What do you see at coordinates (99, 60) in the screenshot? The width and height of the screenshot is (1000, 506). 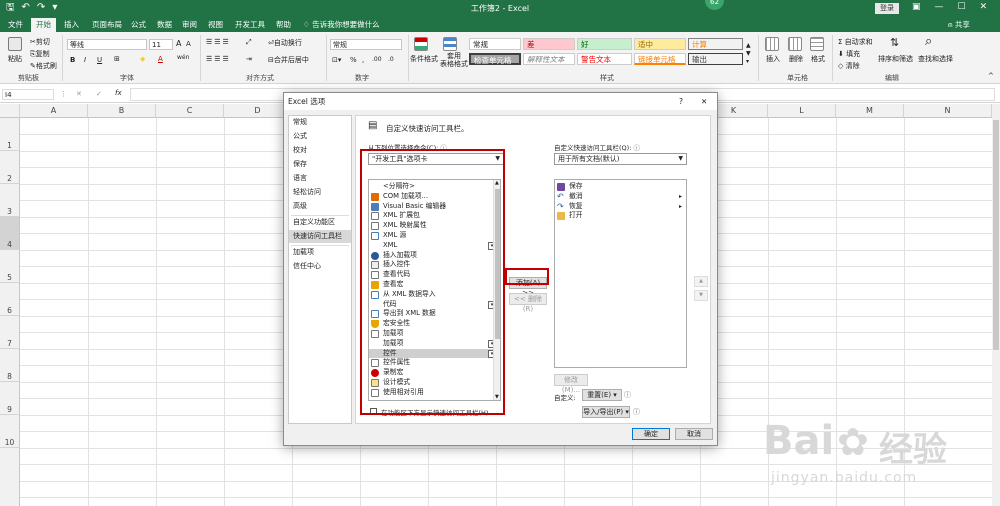 I see `underline-button: U` at bounding box center [99, 60].